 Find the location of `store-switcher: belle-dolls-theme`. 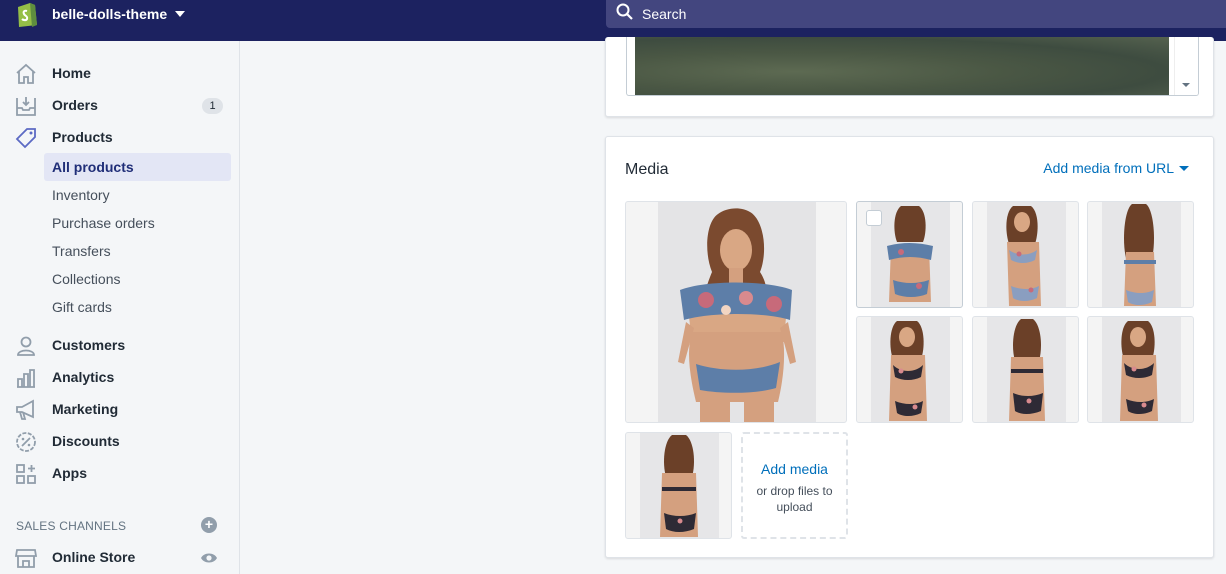

store-switcher: belle-dolls-theme is located at coordinates (100, 14).